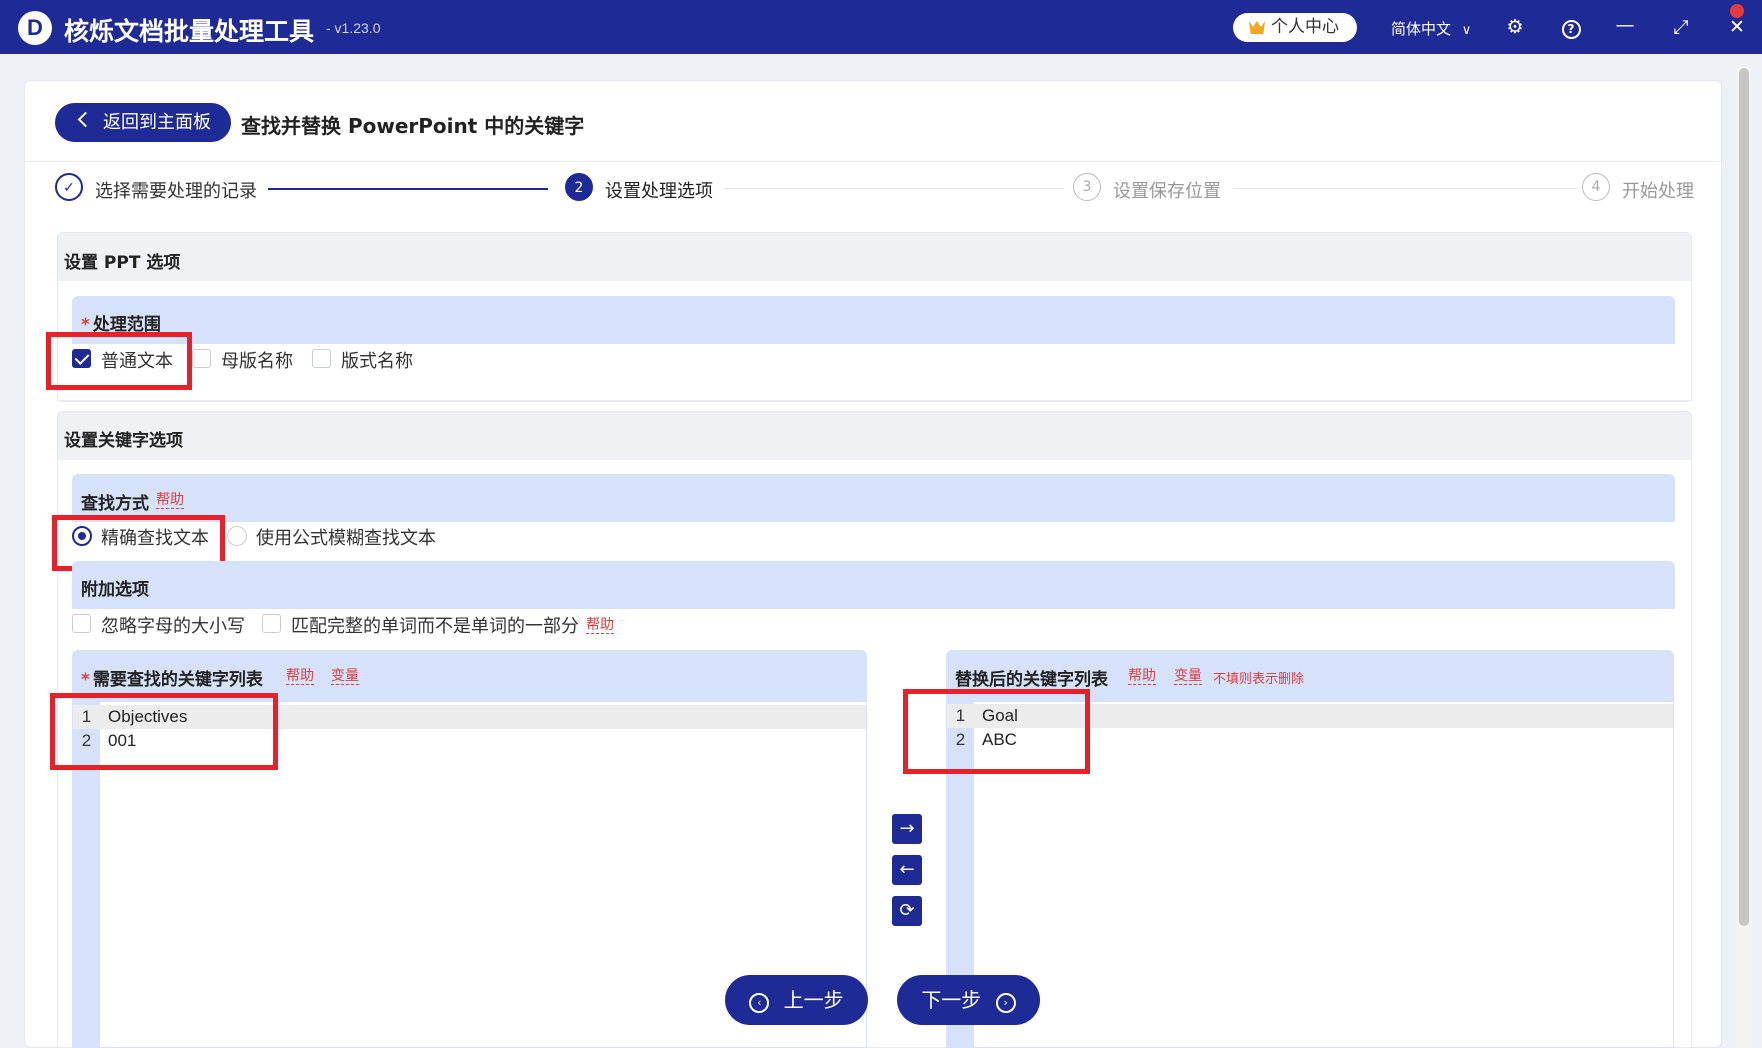 The image size is (1762, 1048). What do you see at coordinates (257, 361) in the screenshot?
I see `scope-master-name-label: 母版名称` at bounding box center [257, 361].